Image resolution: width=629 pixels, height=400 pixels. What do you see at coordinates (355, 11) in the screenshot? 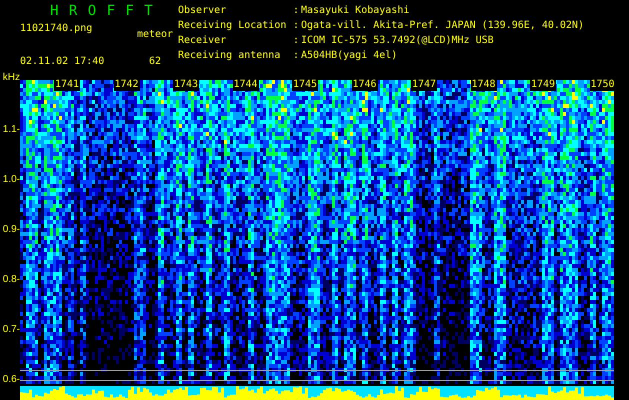
I see `info-value: Masayuki Kobayashi` at bounding box center [355, 11].